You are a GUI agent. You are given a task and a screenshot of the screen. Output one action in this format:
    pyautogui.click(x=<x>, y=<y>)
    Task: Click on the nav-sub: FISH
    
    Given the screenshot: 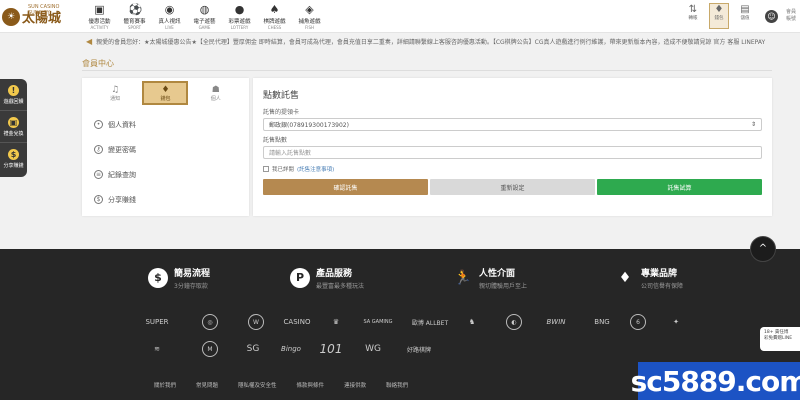 What is the action you would take?
    pyautogui.click(x=309, y=27)
    